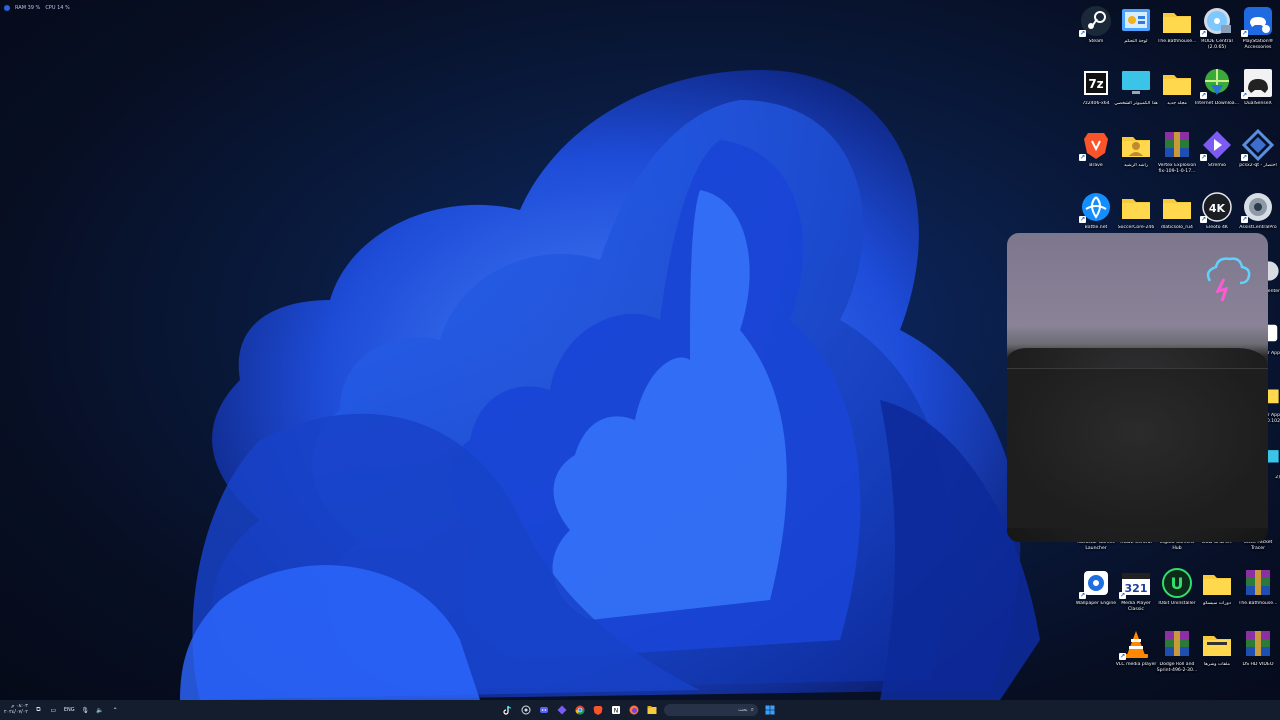 Image resolution: width=1280 pixels, height=720 pixels. What do you see at coordinates (1136, 165) in the screenshot?
I see `desktop-icon-label: راشد الرشيد` at bounding box center [1136, 165].